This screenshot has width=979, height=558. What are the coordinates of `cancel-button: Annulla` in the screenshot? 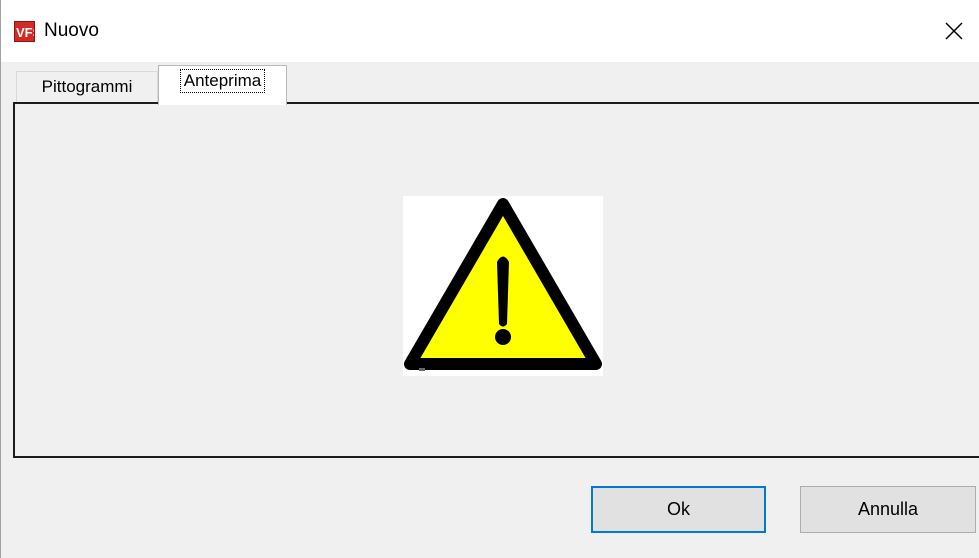 It's located at (888, 509).